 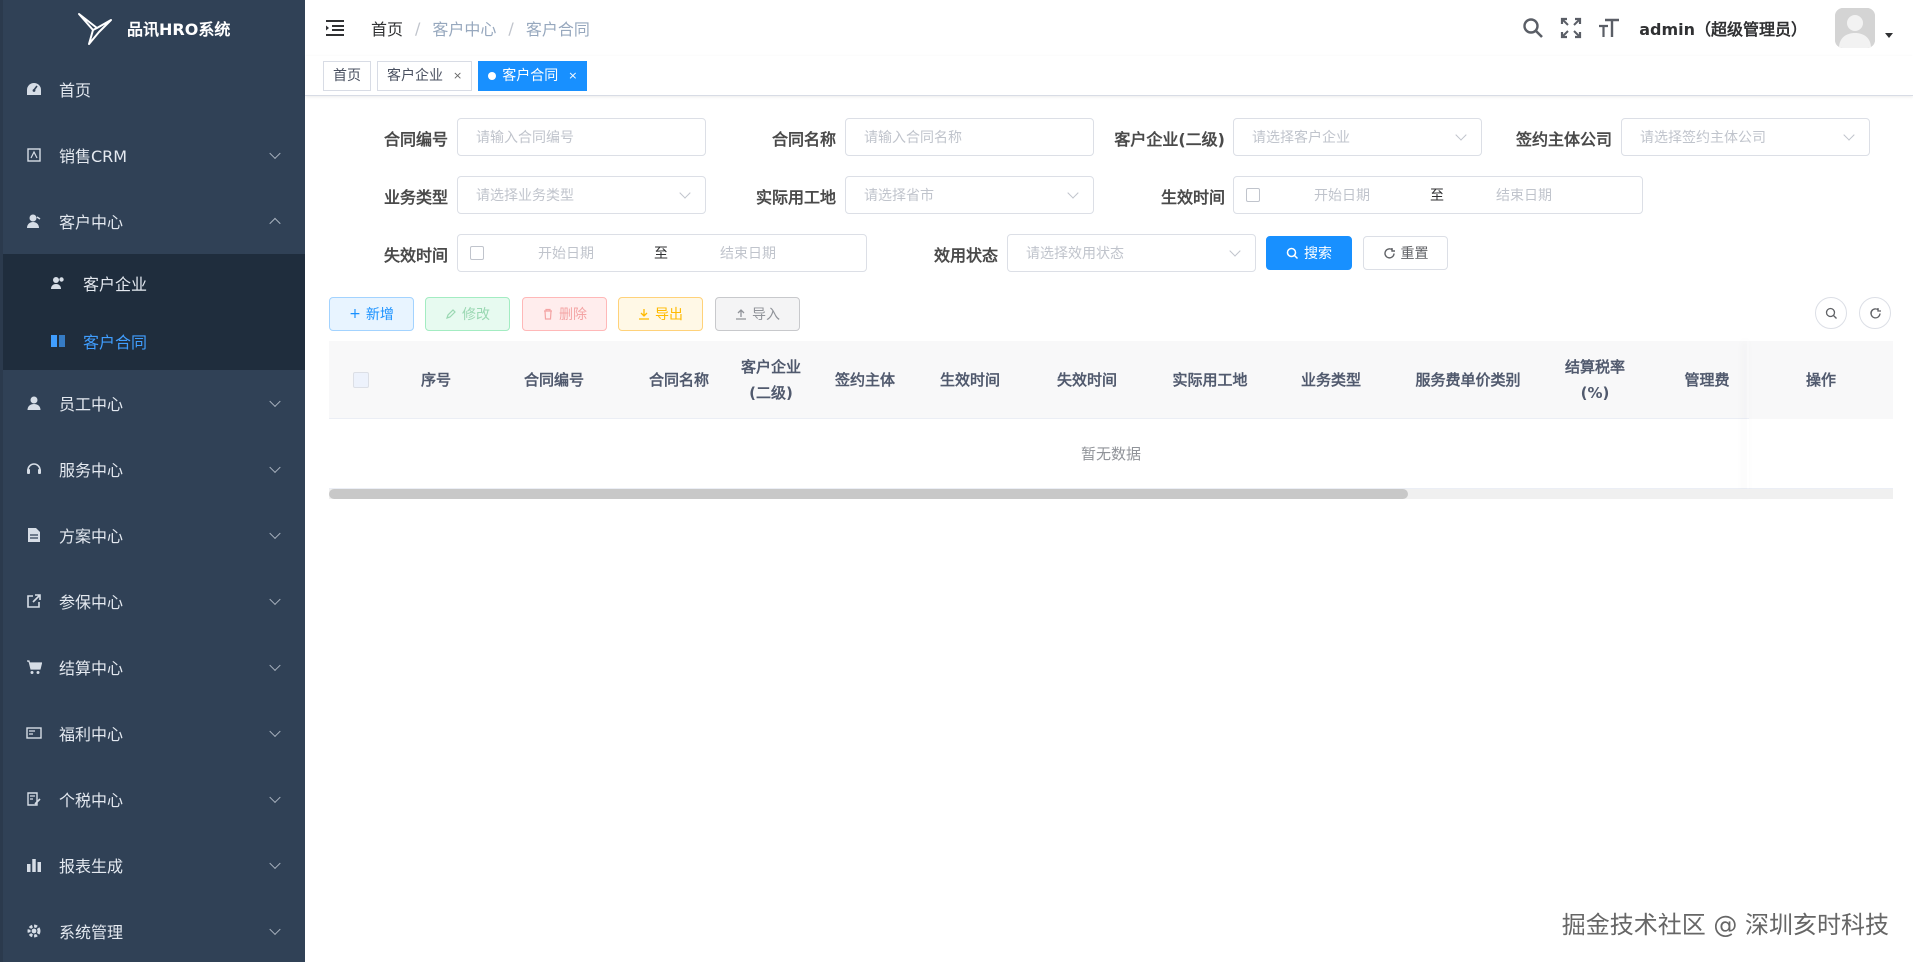 What do you see at coordinates (115, 284) in the screenshot?
I see `sidebar-item-label: 客户企业` at bounding box center [115, 284].